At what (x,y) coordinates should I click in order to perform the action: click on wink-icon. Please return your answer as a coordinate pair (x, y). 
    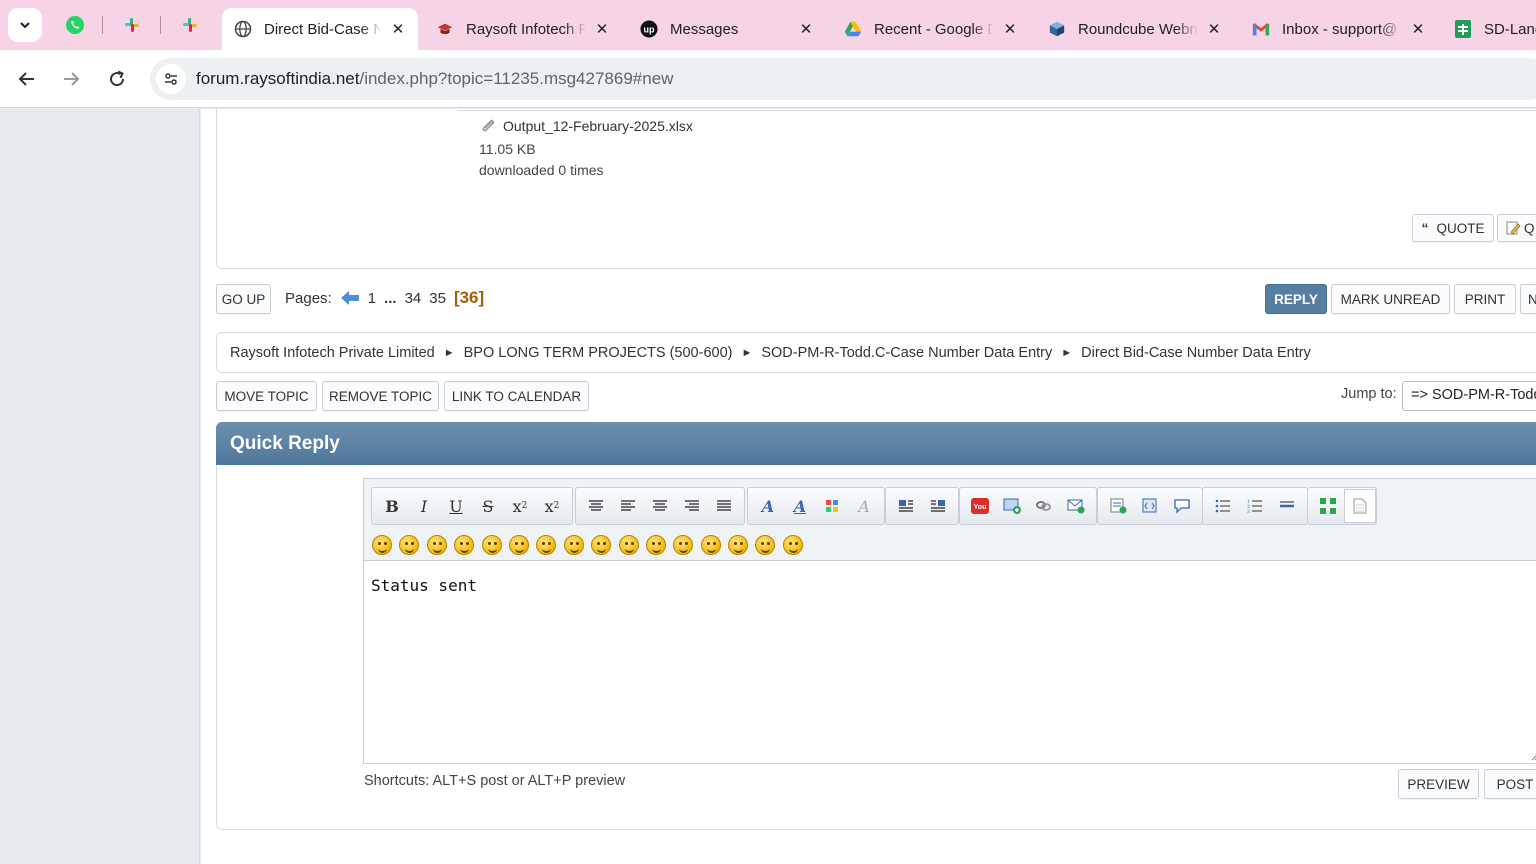
    Looking at the image, I should click on (409, 545).